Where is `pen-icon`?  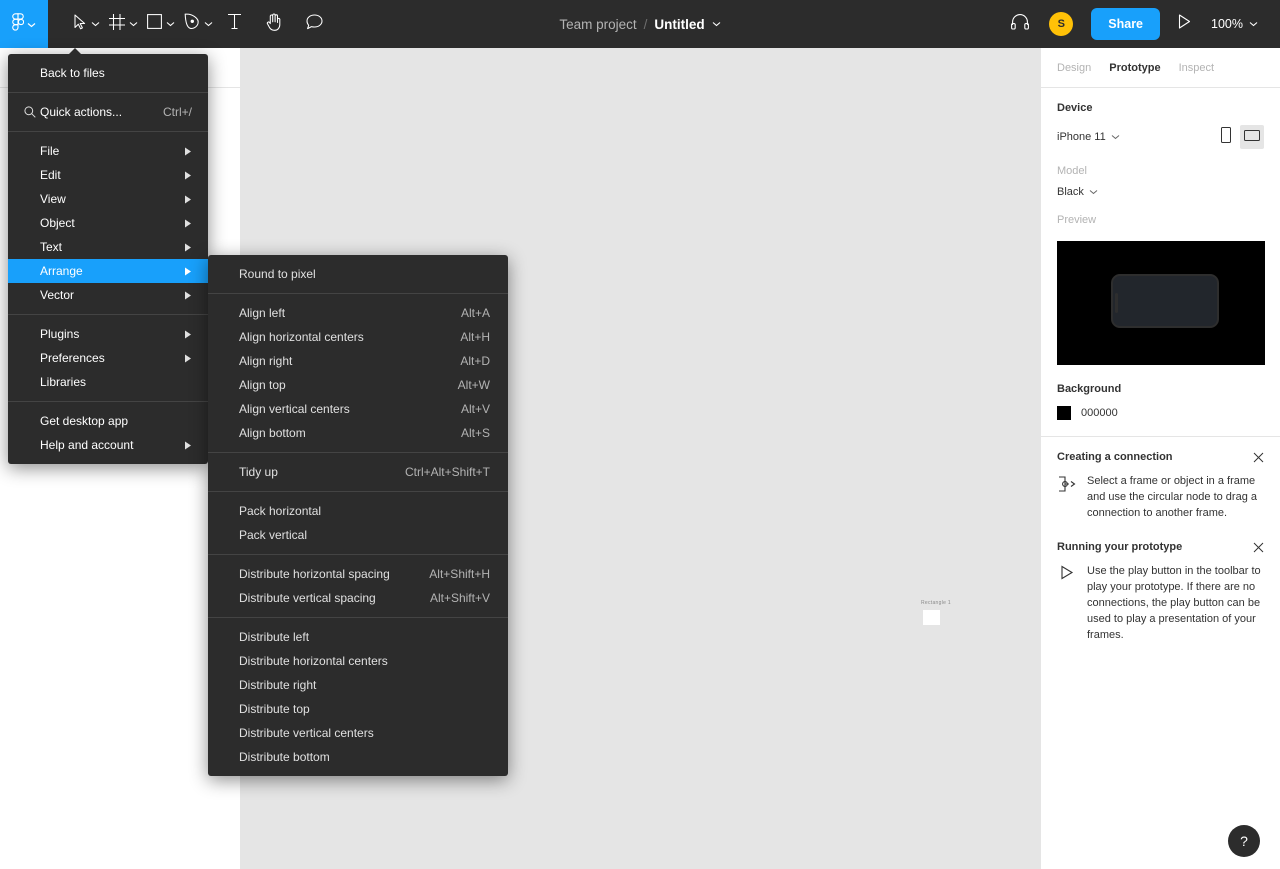 pen-icon is located at coordinates (192, 24).